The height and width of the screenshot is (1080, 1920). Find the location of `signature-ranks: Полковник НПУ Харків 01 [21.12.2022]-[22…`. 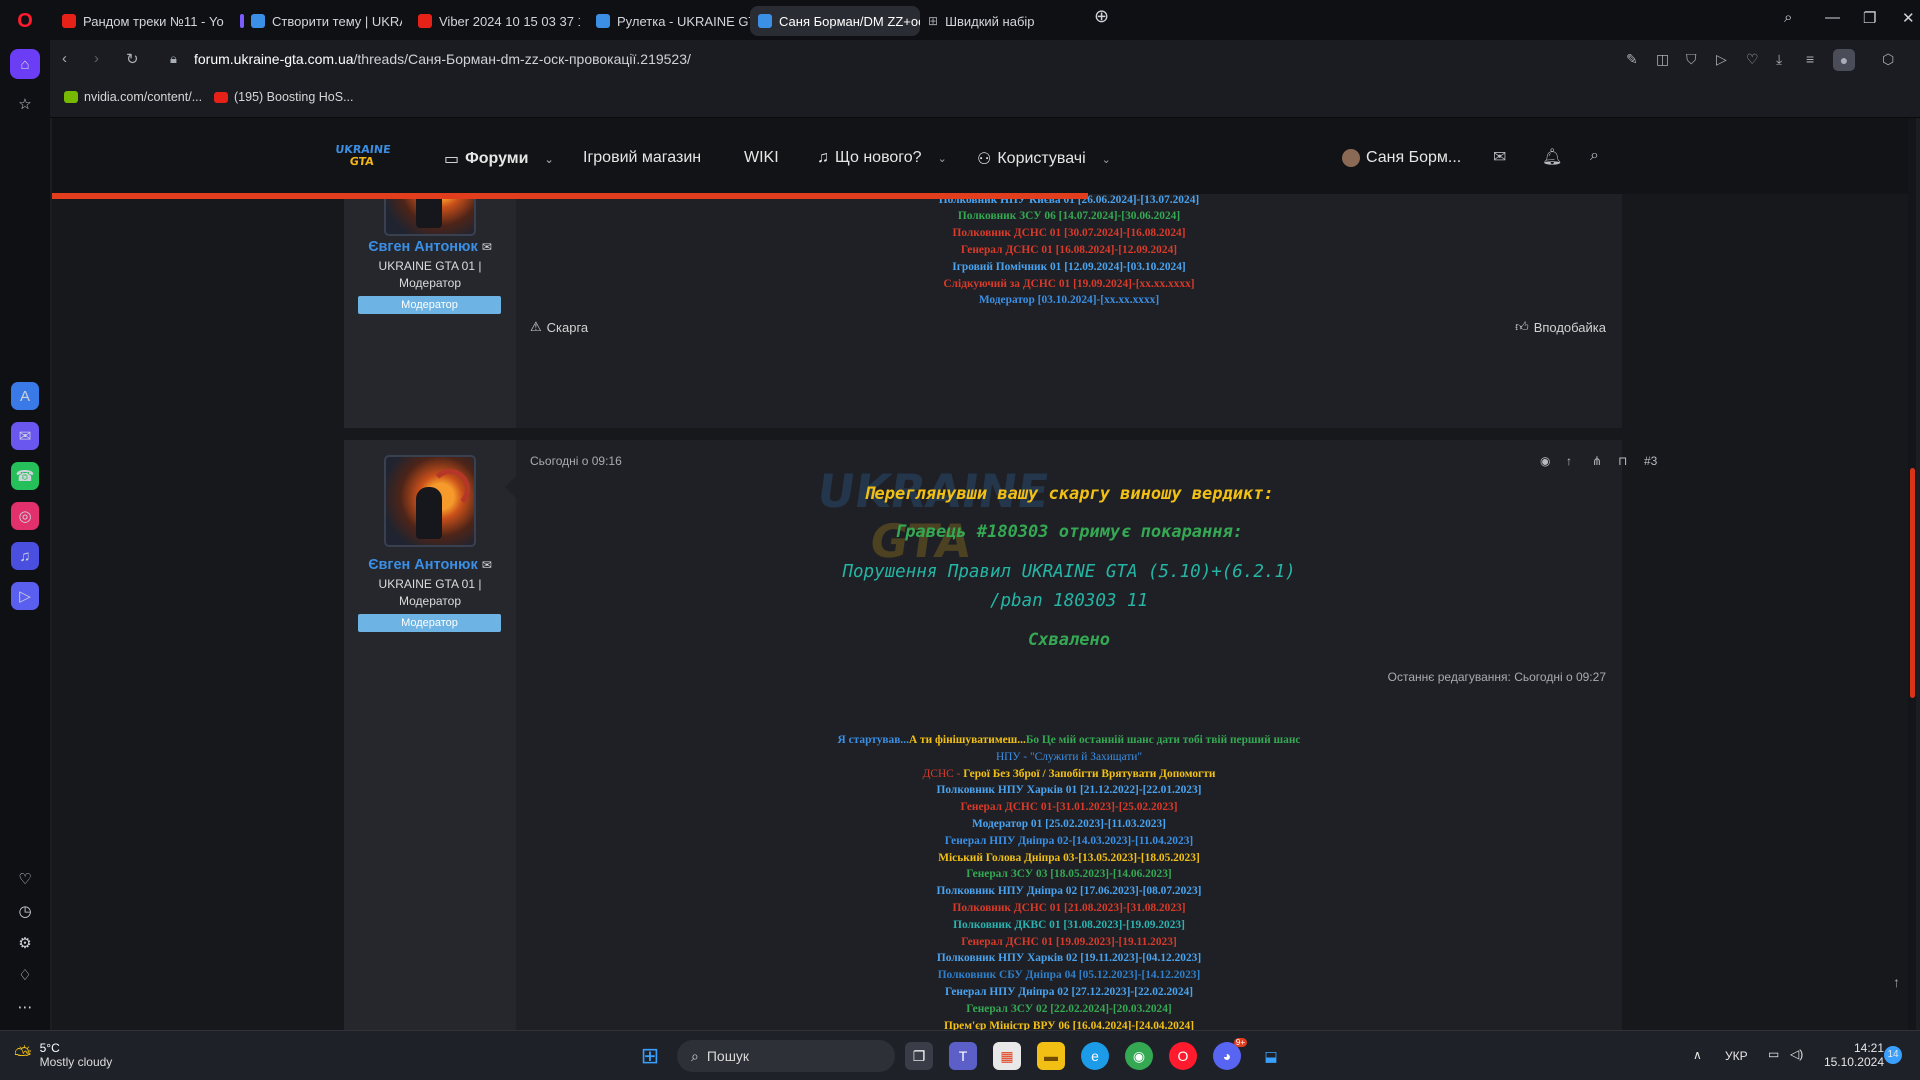

signature-ranks: Полковник НПУ Харків 01 [21.12.2022]-[22… is located at coordinates (1069, 906).